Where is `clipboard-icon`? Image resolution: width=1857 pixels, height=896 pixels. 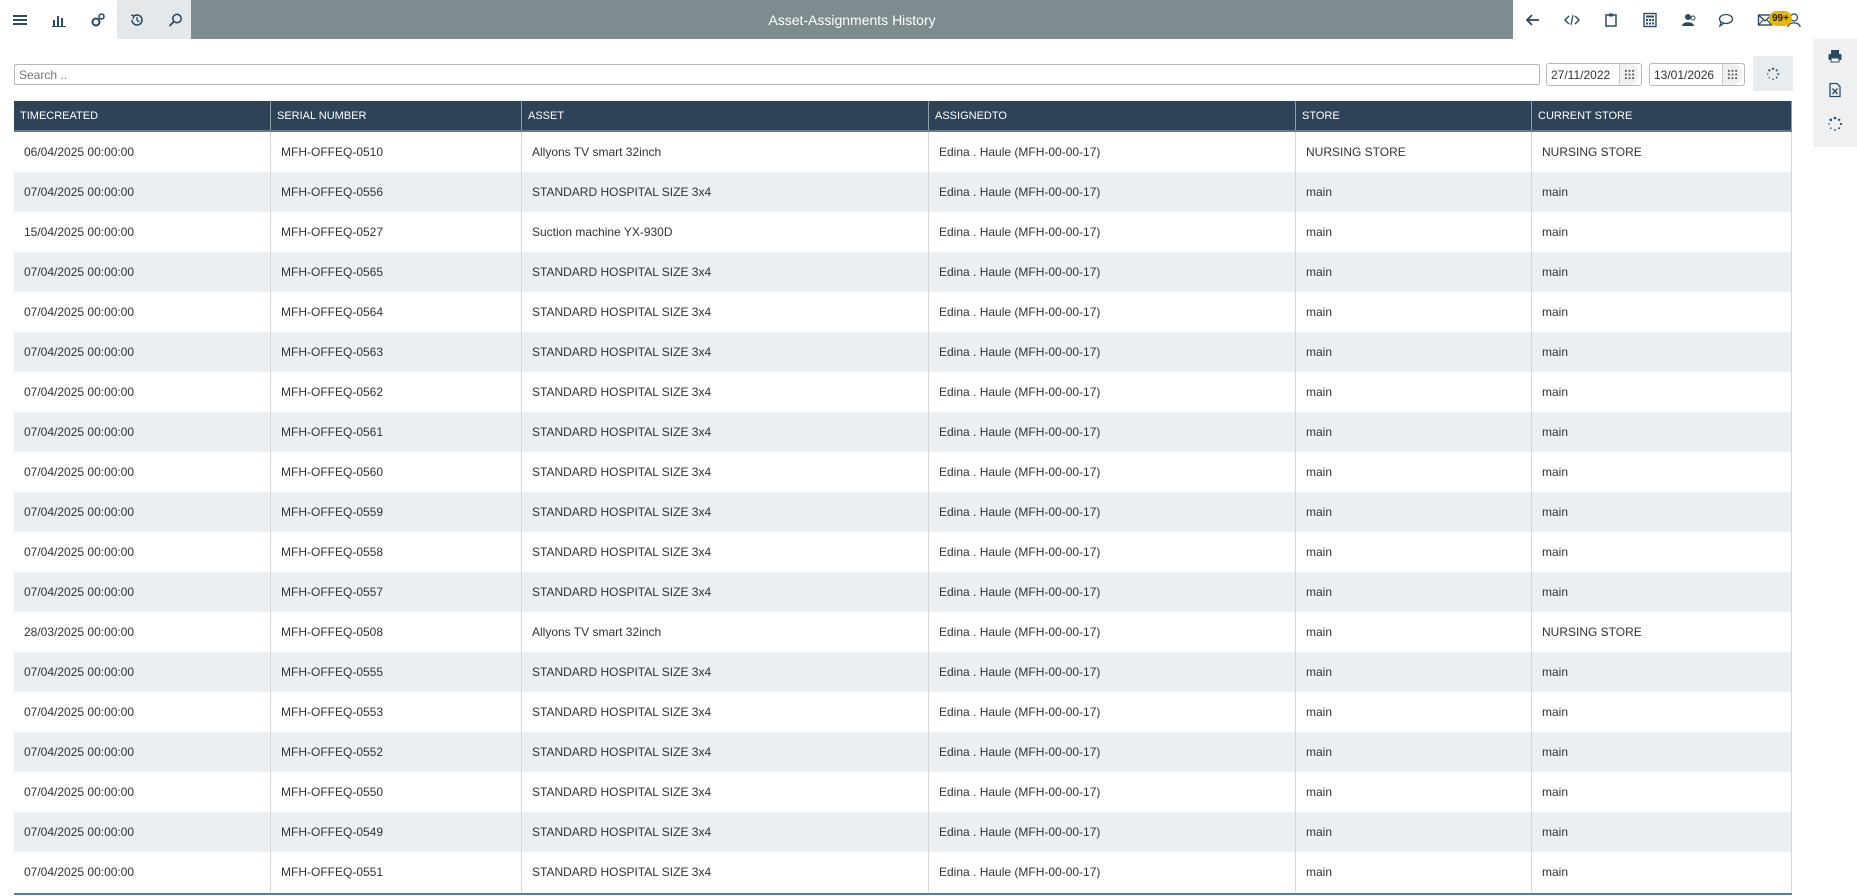
clipboard-icon is located at coordinates (1610, 19).